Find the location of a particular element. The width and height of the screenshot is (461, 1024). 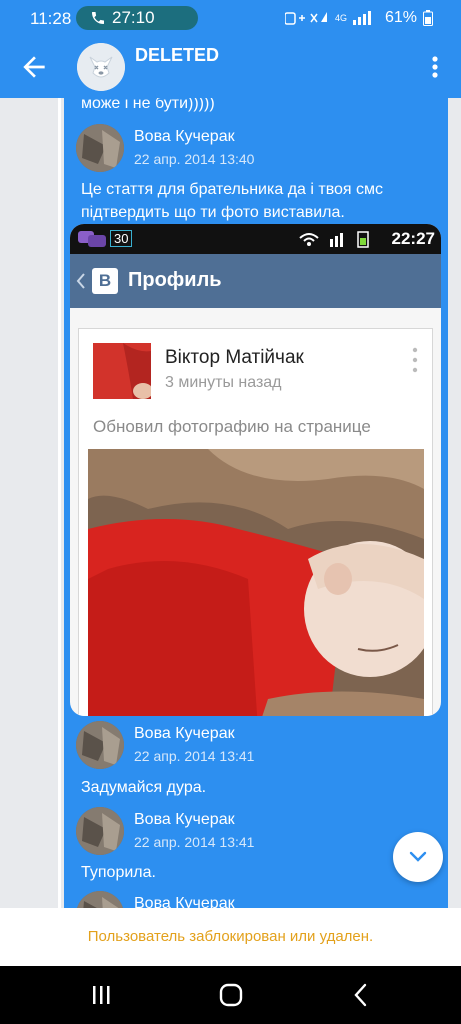

deleted-dog-icon is located at coordinates (101, 67).